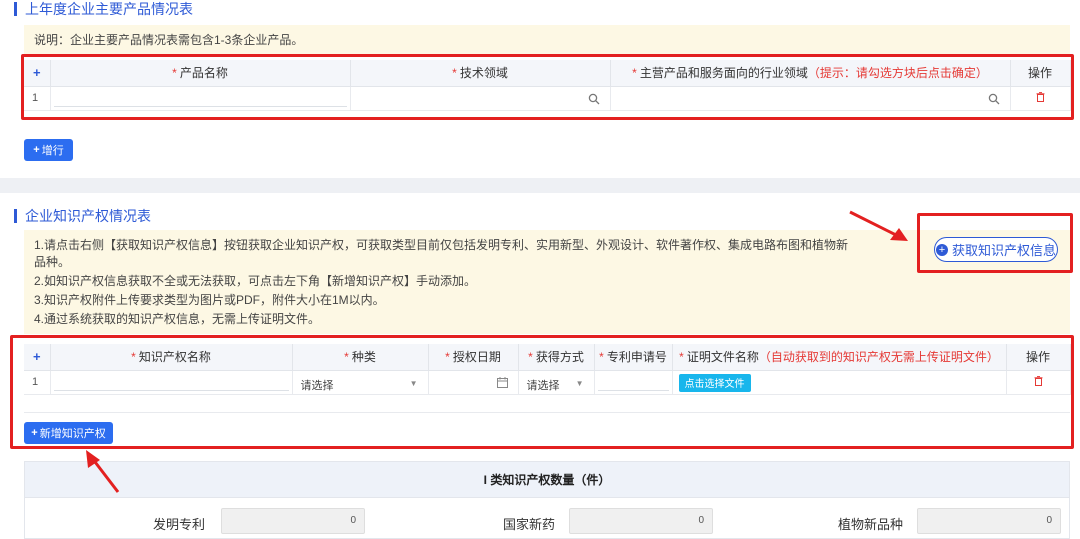  What do you see at coordinates (989, 521) in the screenshot?
I see `stat-value-plant-variety: 0` at bounding box center [989, 521].